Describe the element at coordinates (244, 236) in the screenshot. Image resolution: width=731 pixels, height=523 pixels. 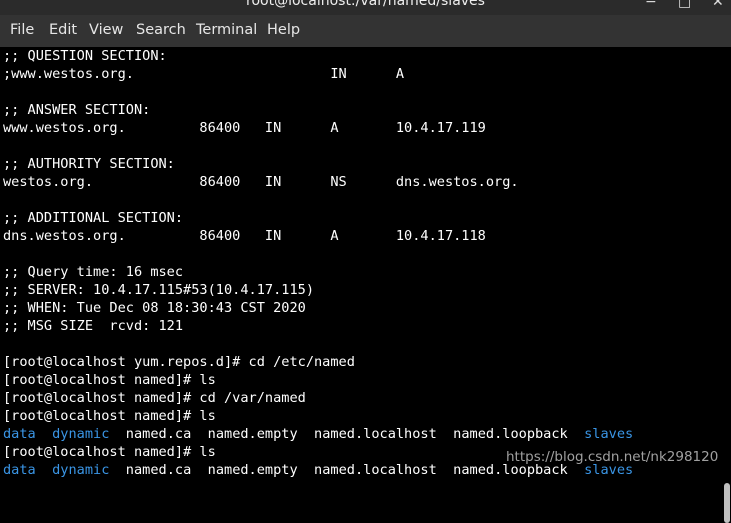
I see `terminal-line: dns.westos.org. 86400 IN A 10.4.17.118` at that location.